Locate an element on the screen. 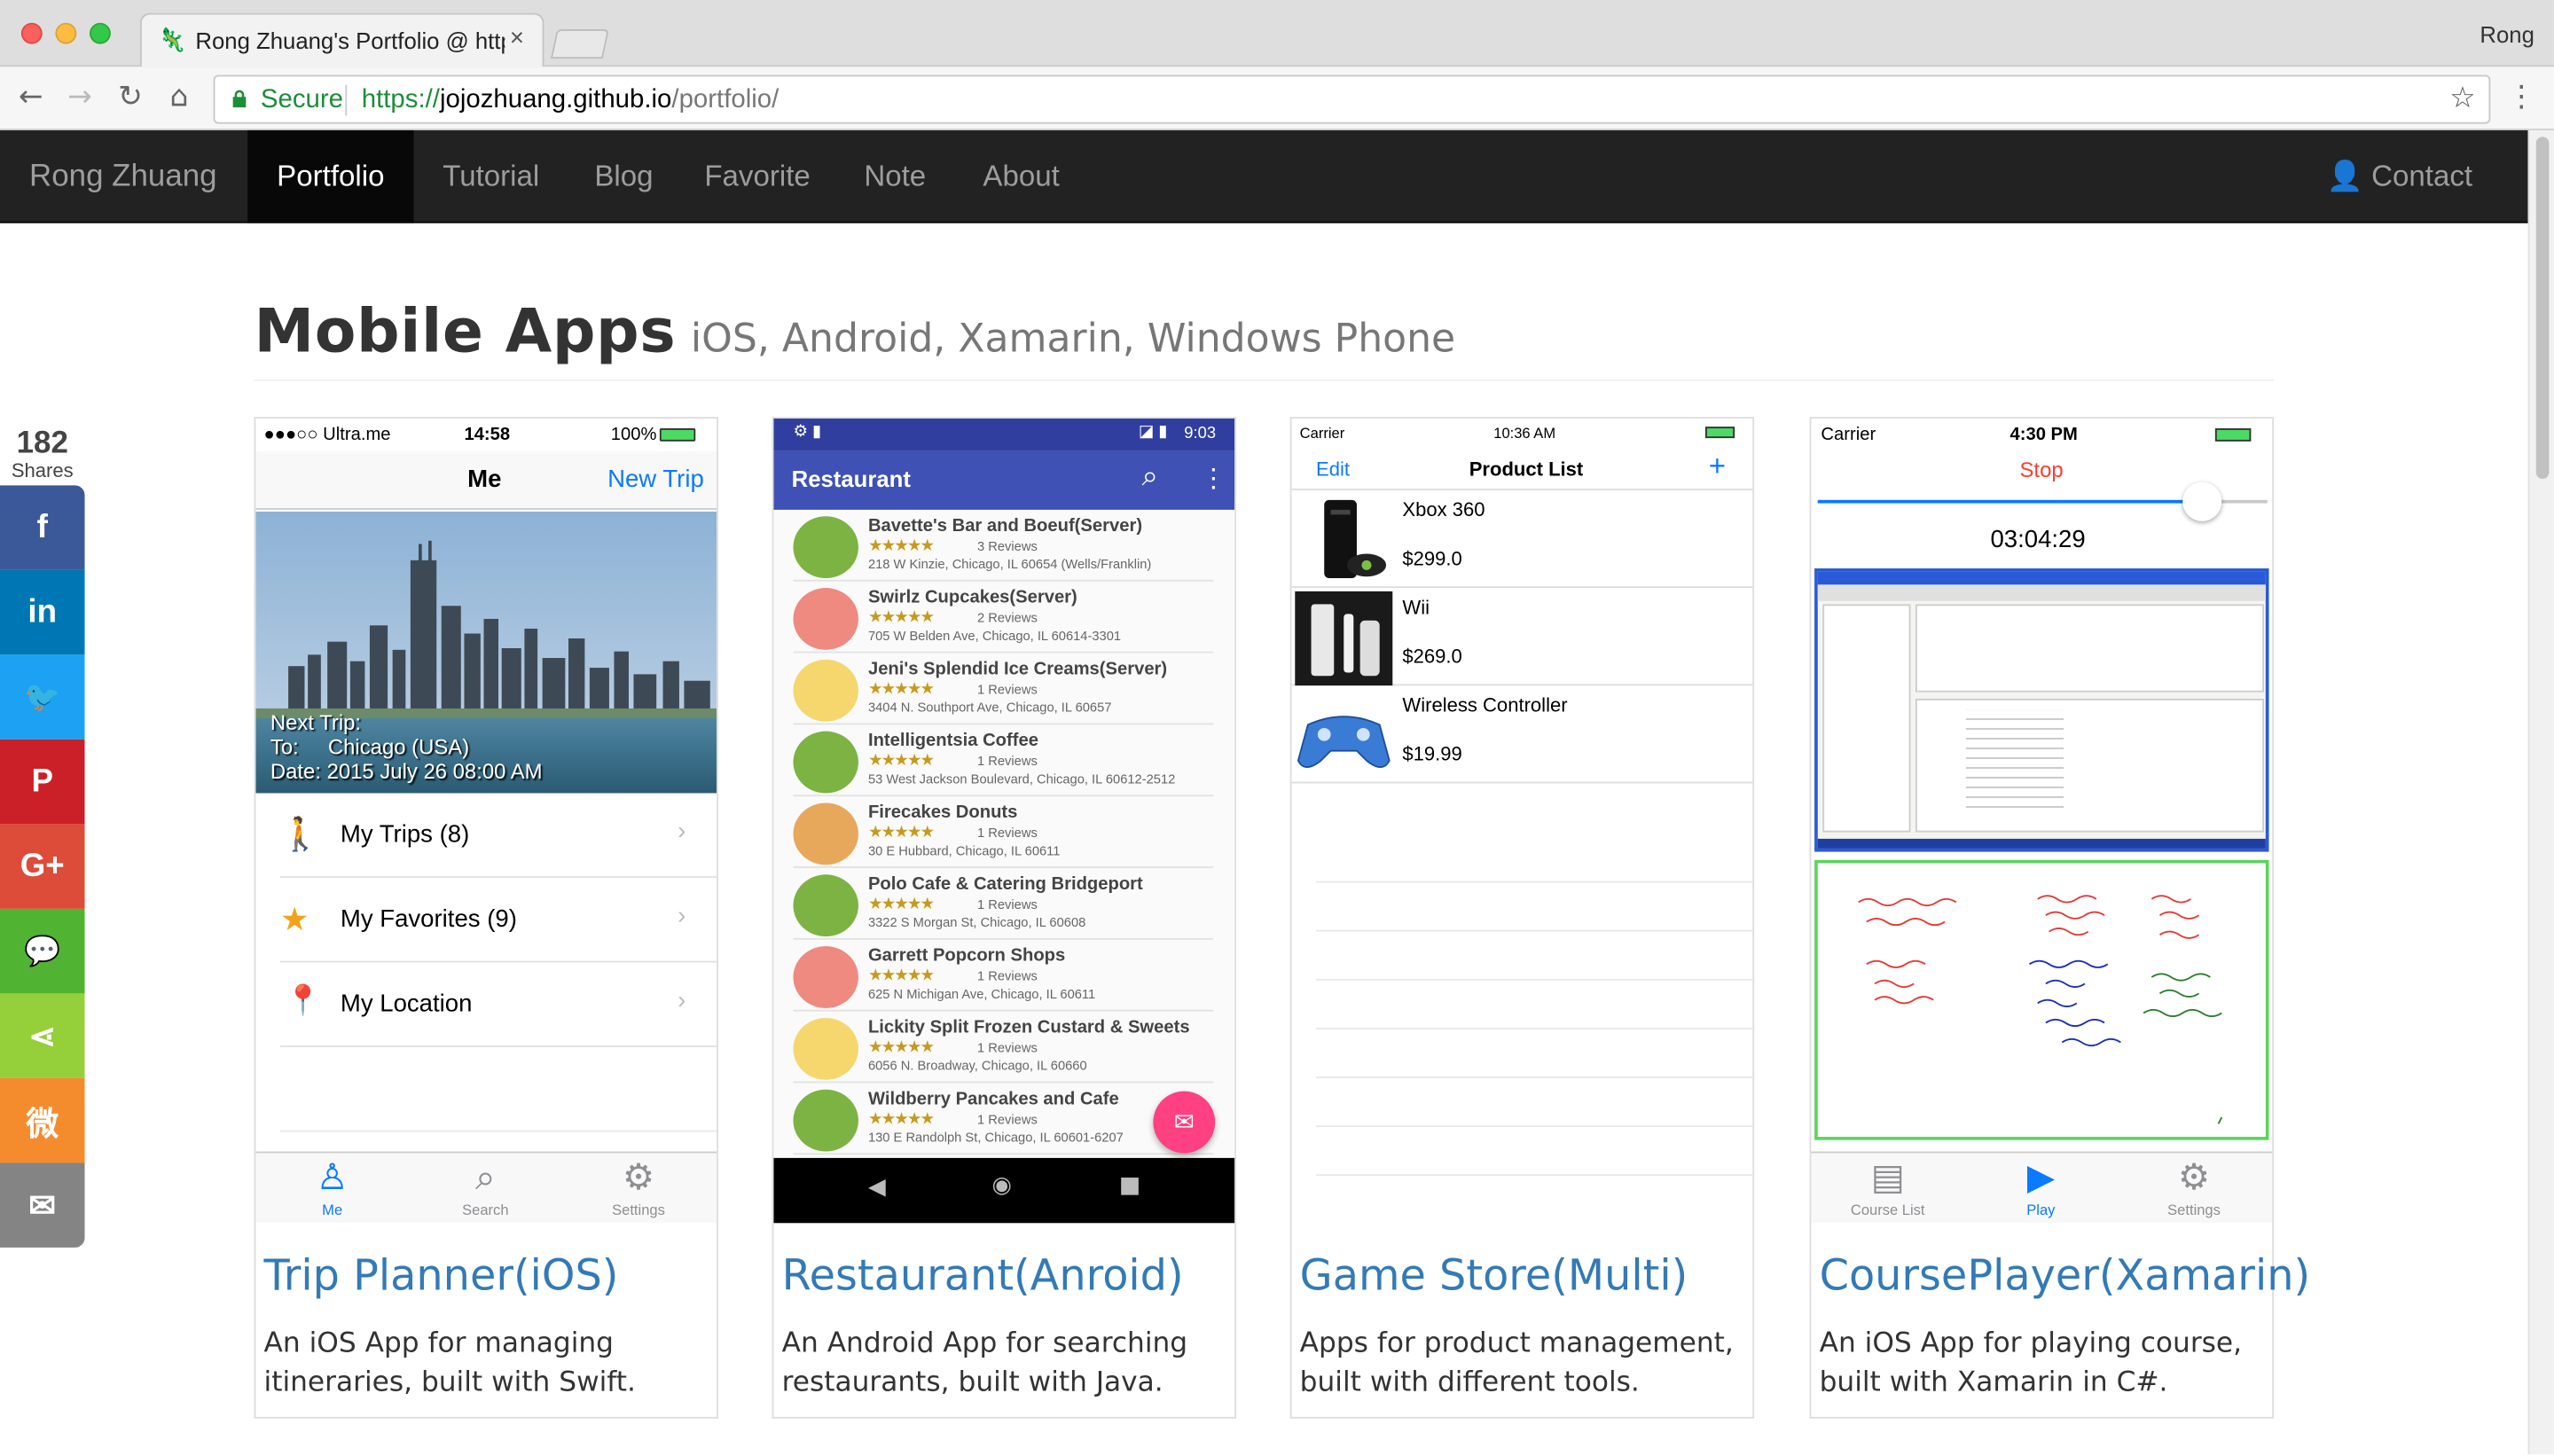 The height and width of the screenshot is (1456, 2554). forward-arrow-icon: → is located at coordinates (80, 97).